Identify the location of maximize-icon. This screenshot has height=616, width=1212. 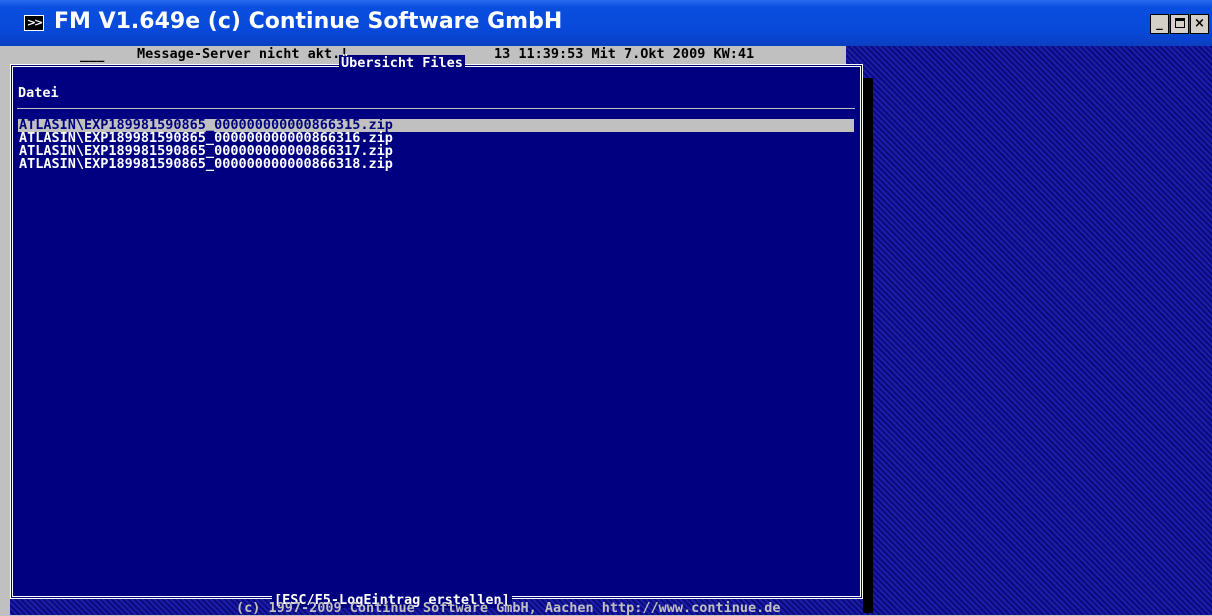
(1179, 23).